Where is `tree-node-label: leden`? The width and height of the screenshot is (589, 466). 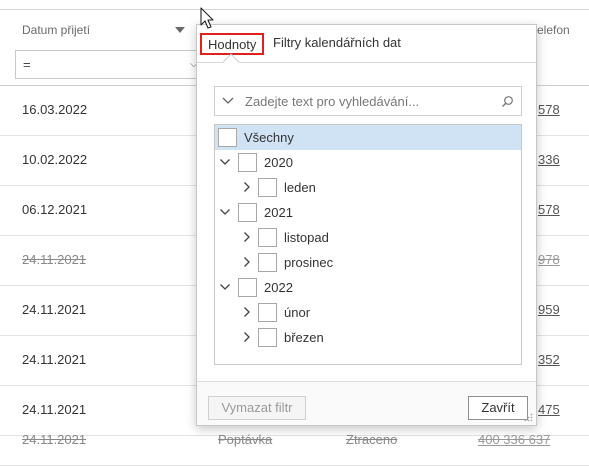 tree-node-label: leden is located at coordinates (300, 187).